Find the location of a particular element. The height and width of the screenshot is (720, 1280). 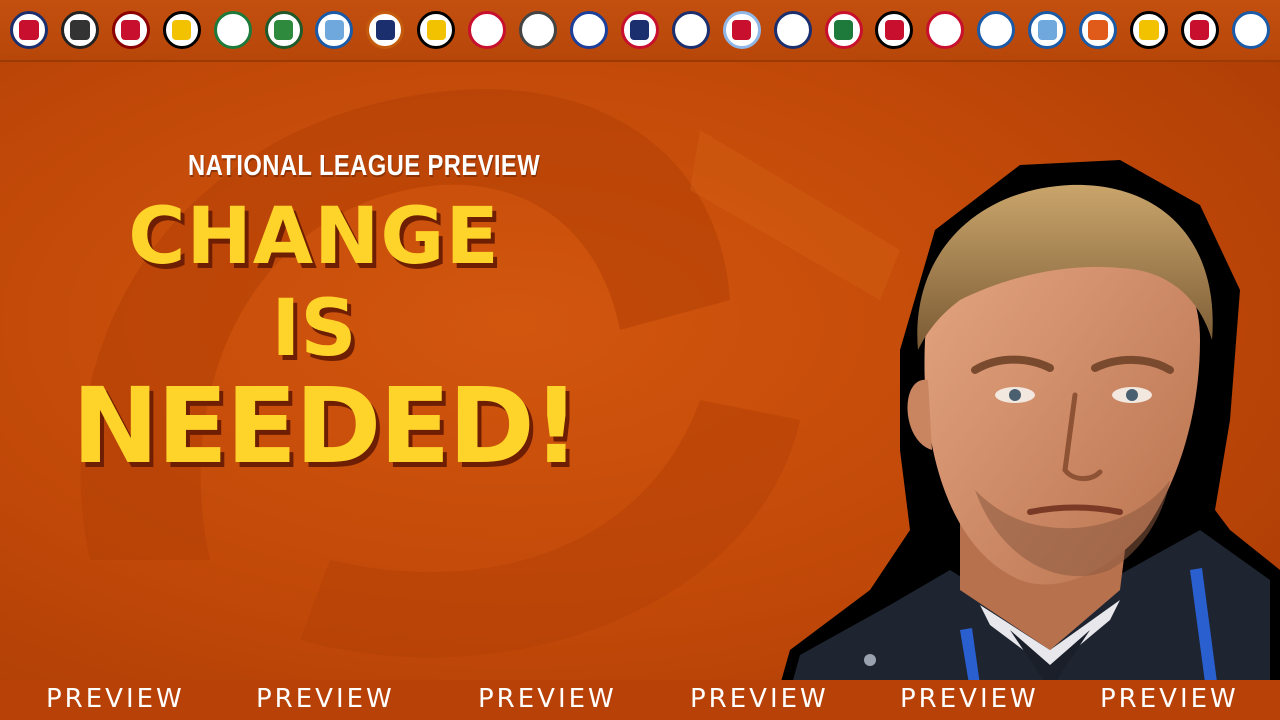

preview-label-6: PREVIEW is located at coordinates (1169, 699).